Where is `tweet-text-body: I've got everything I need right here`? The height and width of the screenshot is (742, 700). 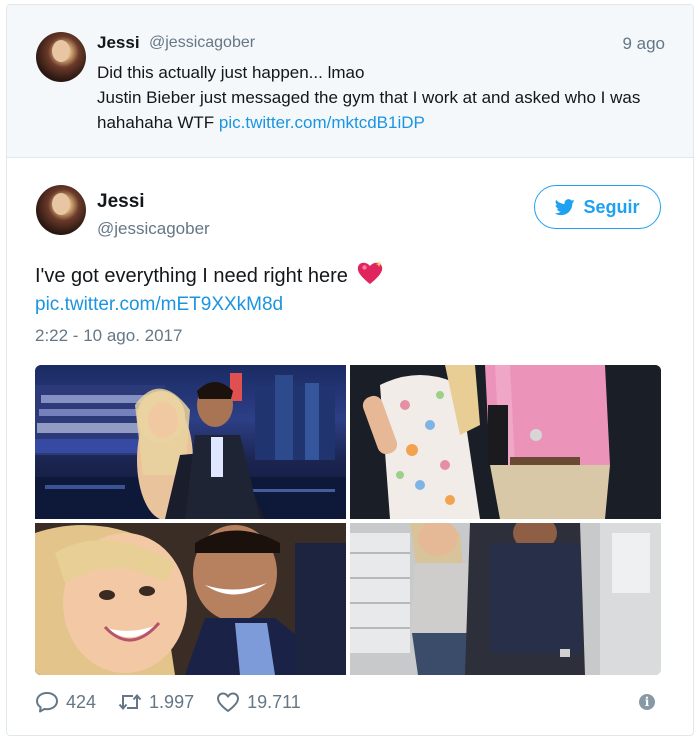 tweet-text-body: I've got everything I need right here is located at coordinates (191, 276).